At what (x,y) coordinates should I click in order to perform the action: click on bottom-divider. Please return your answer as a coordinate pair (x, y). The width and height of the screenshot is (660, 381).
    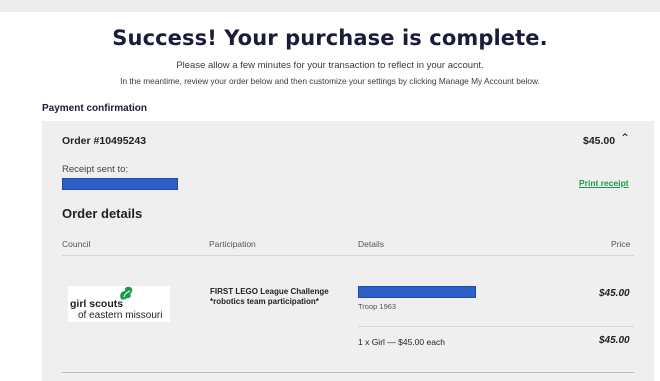
    Looking at the image, I should click on (348, 372).